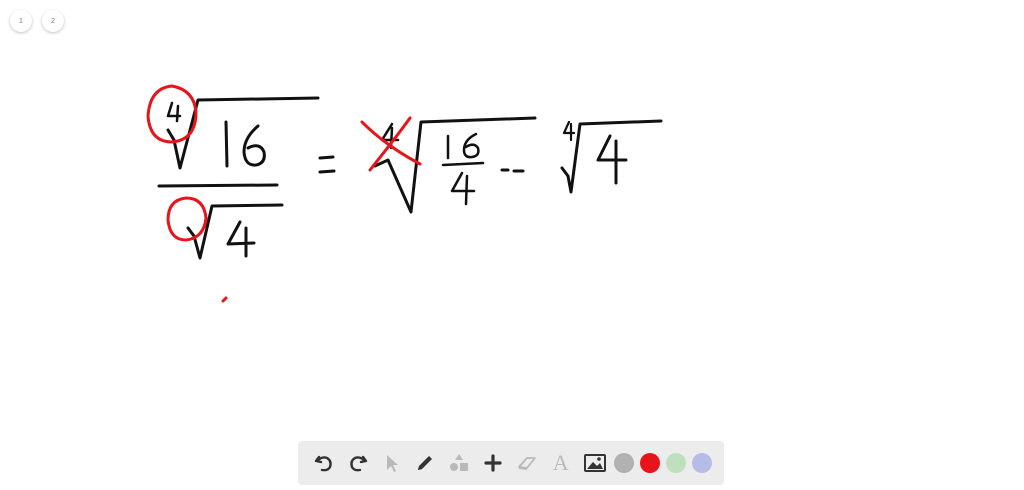 This screenshot has width=1024, height=490. I want to click on circle-annotation-bottom, so click(187, 219).